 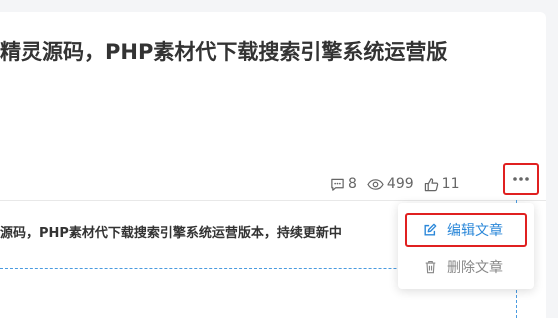 I want to click on like-stat: 11, so click(x=442, y=184).